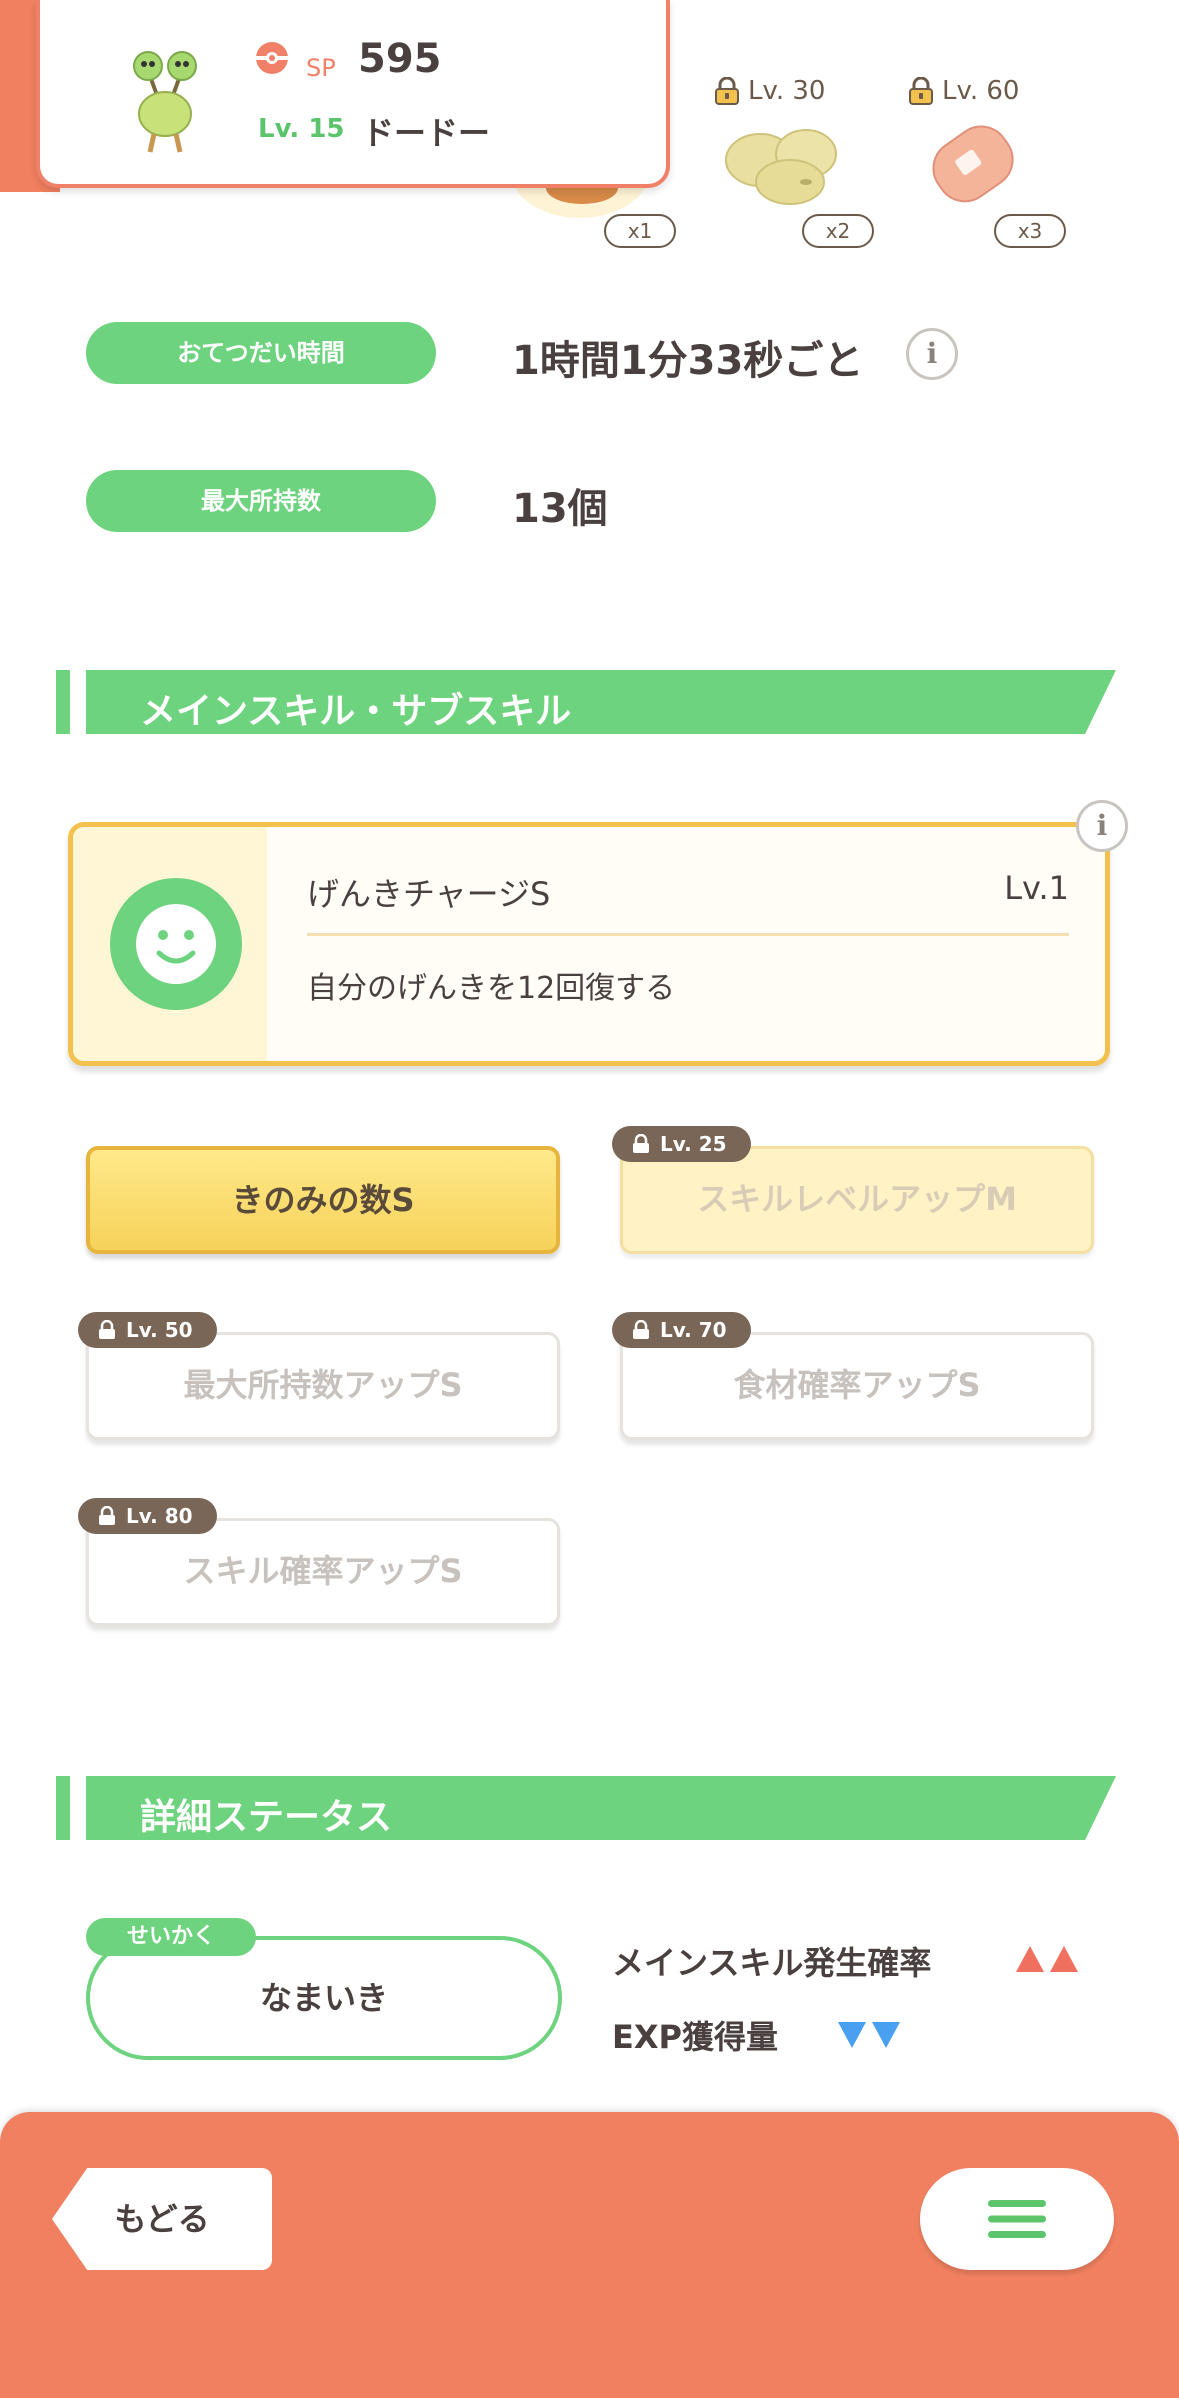 The image size is (1179, 2398). I want to click on max-carry-label: 最大所持数, so click(261, 501).